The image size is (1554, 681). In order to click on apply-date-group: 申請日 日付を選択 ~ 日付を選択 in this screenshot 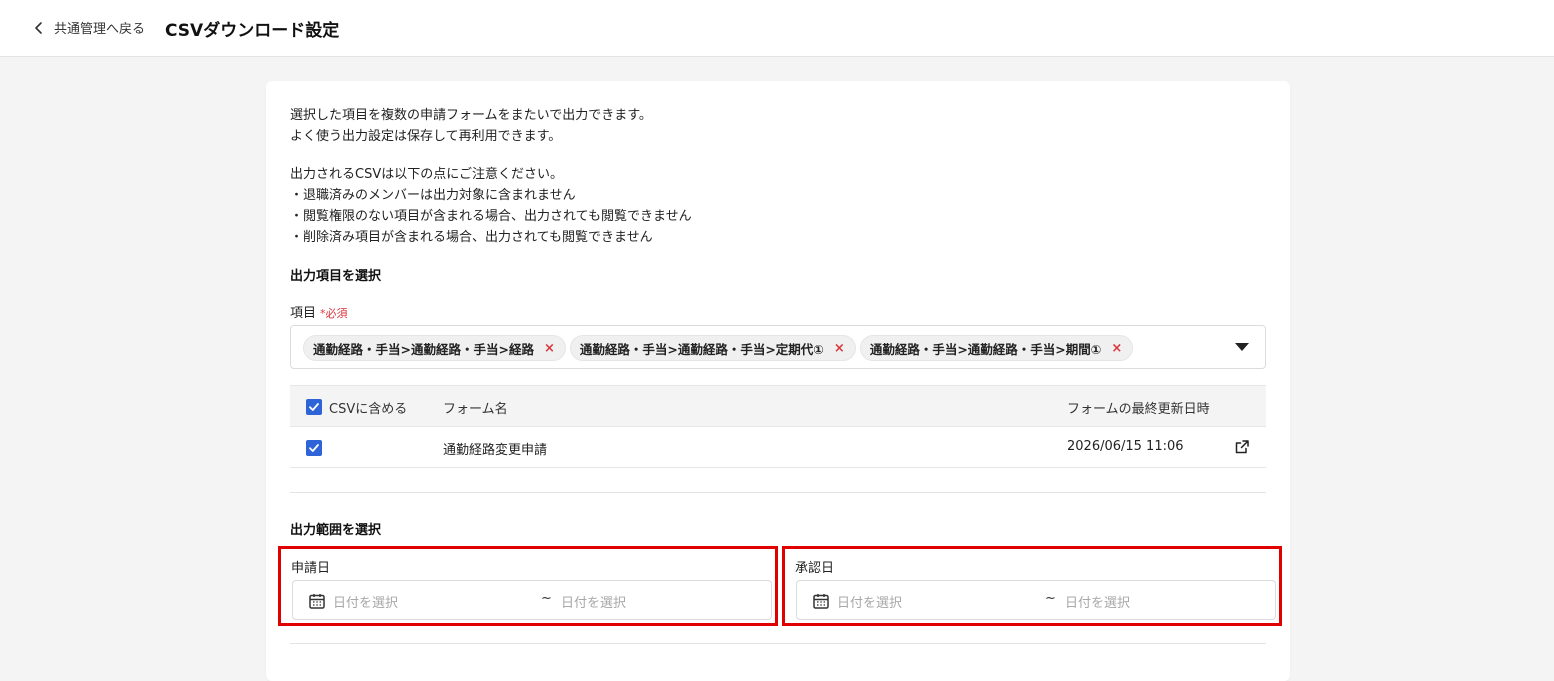, I will do `click(528, 586)`.